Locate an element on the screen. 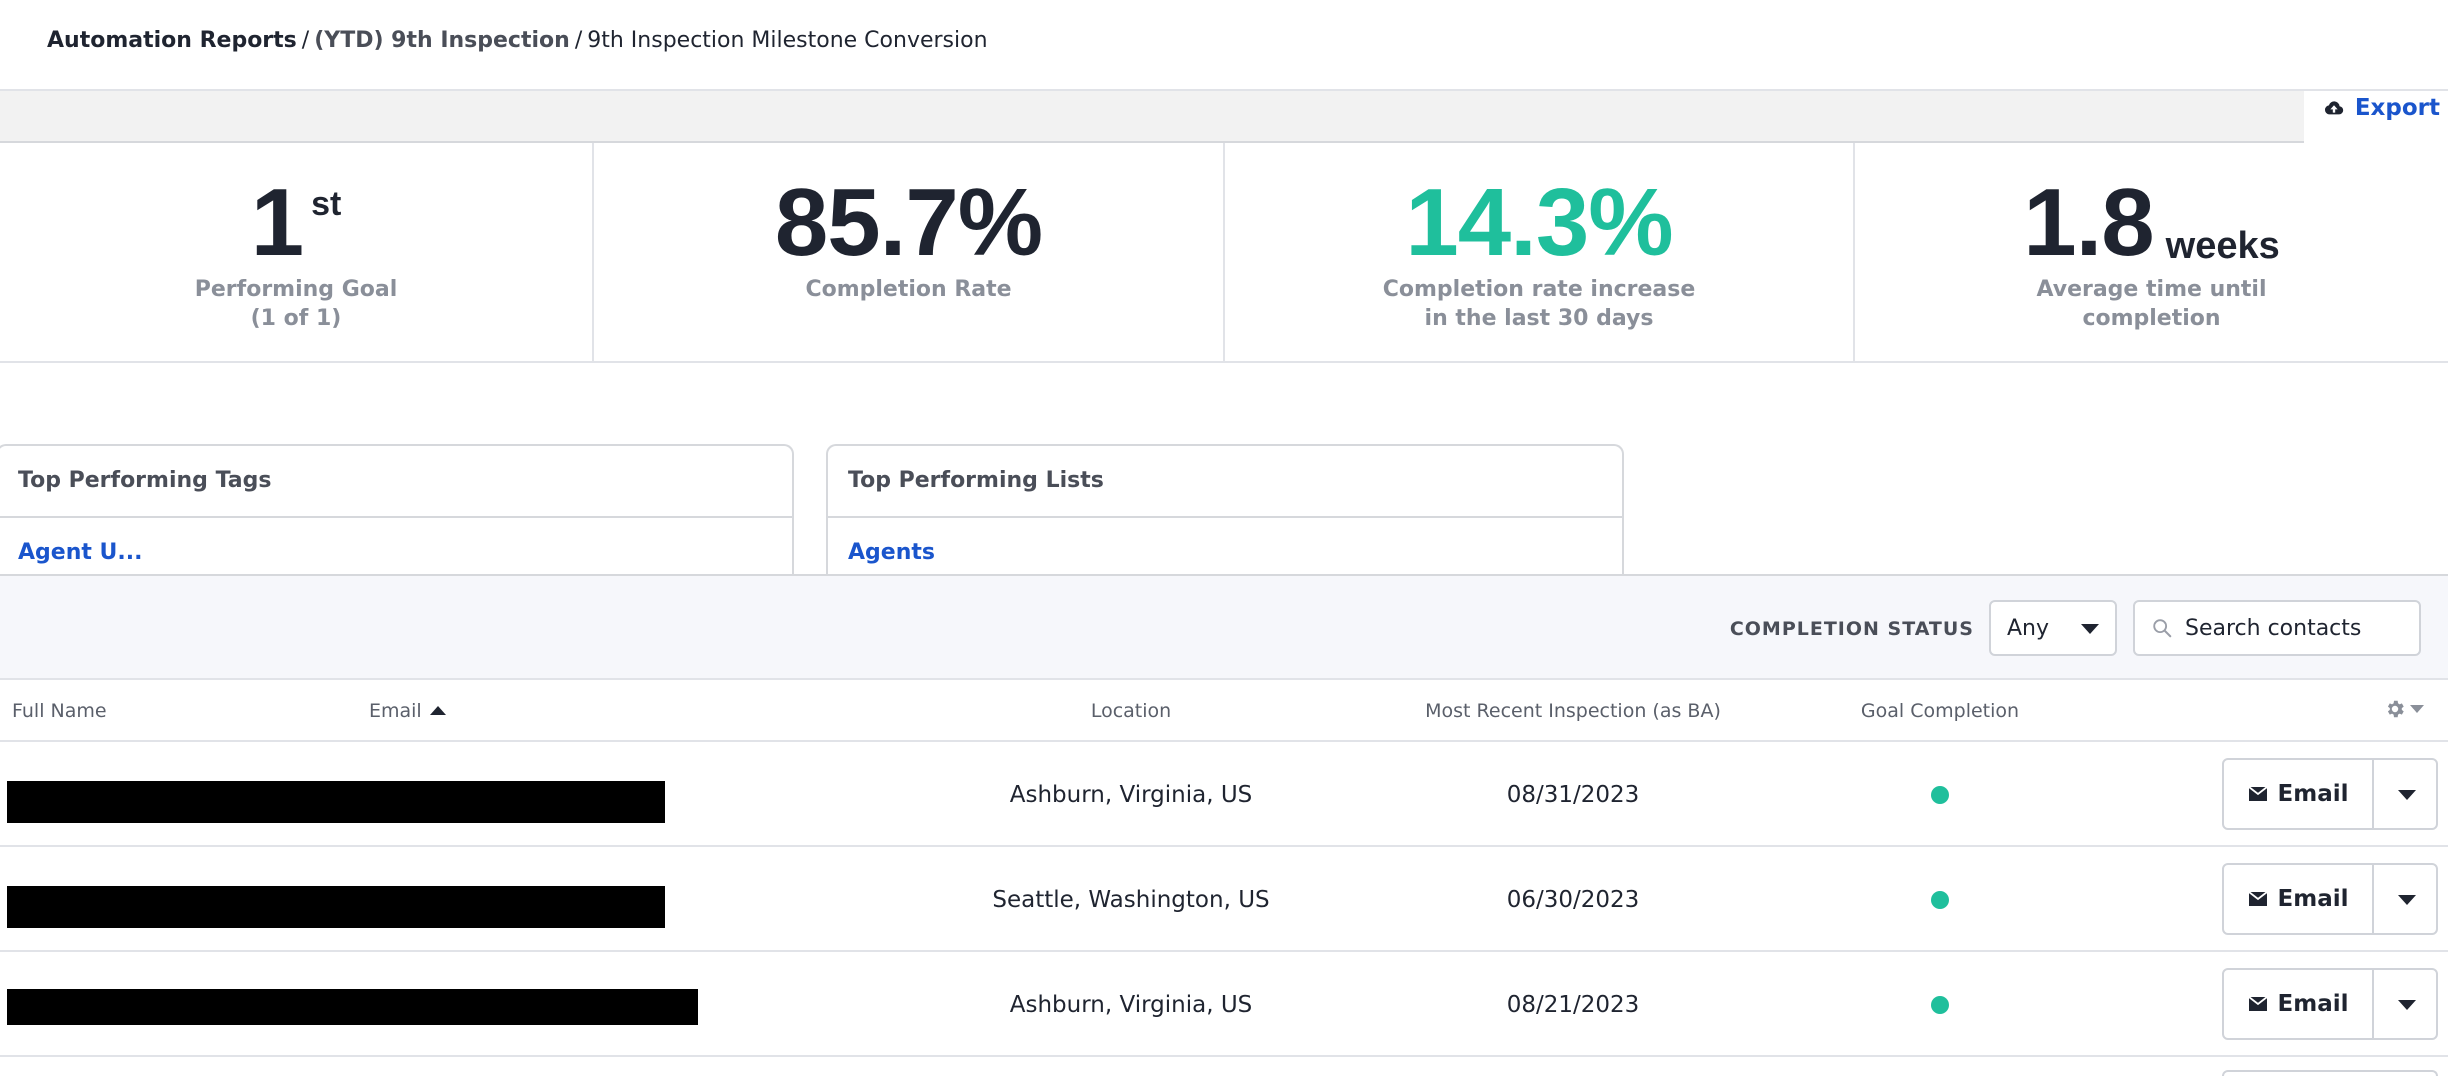 This screenshot has width=2448, height=1076. stat-label: Completion Rate is located at coordinates (908, 289).